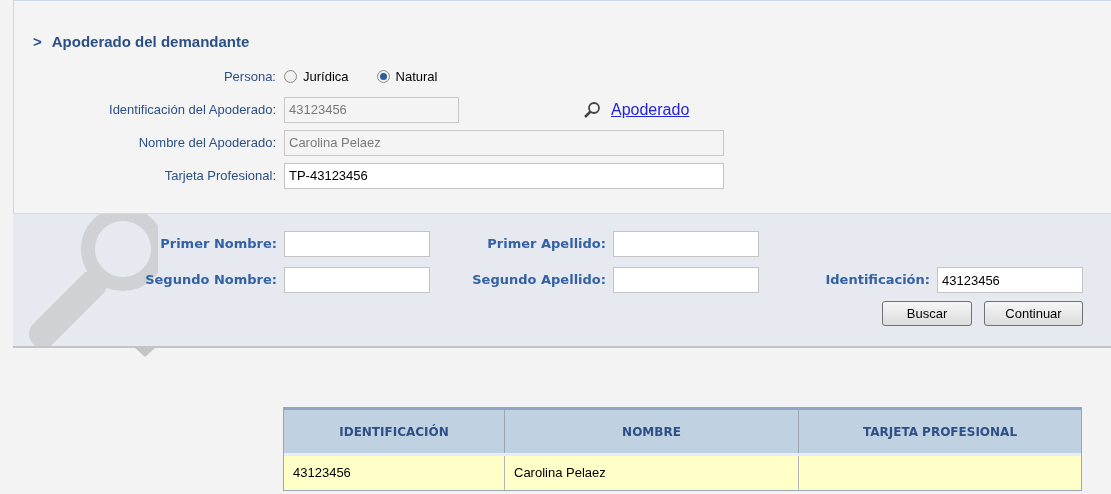  What do you see at coordinates (37, 42) in the screenshot?
I see `chevron-marker: >` at bounding box center [37, 42].